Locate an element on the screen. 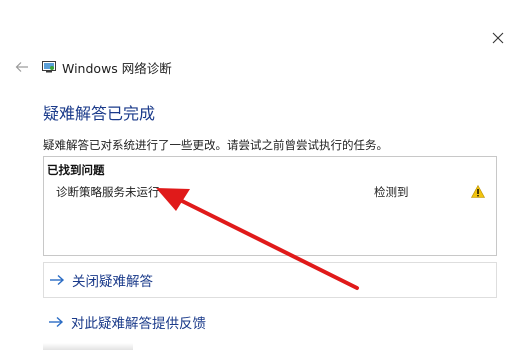 The width and height of the screenshot is (505, 350). close-button is located at coordinates (496, 38).